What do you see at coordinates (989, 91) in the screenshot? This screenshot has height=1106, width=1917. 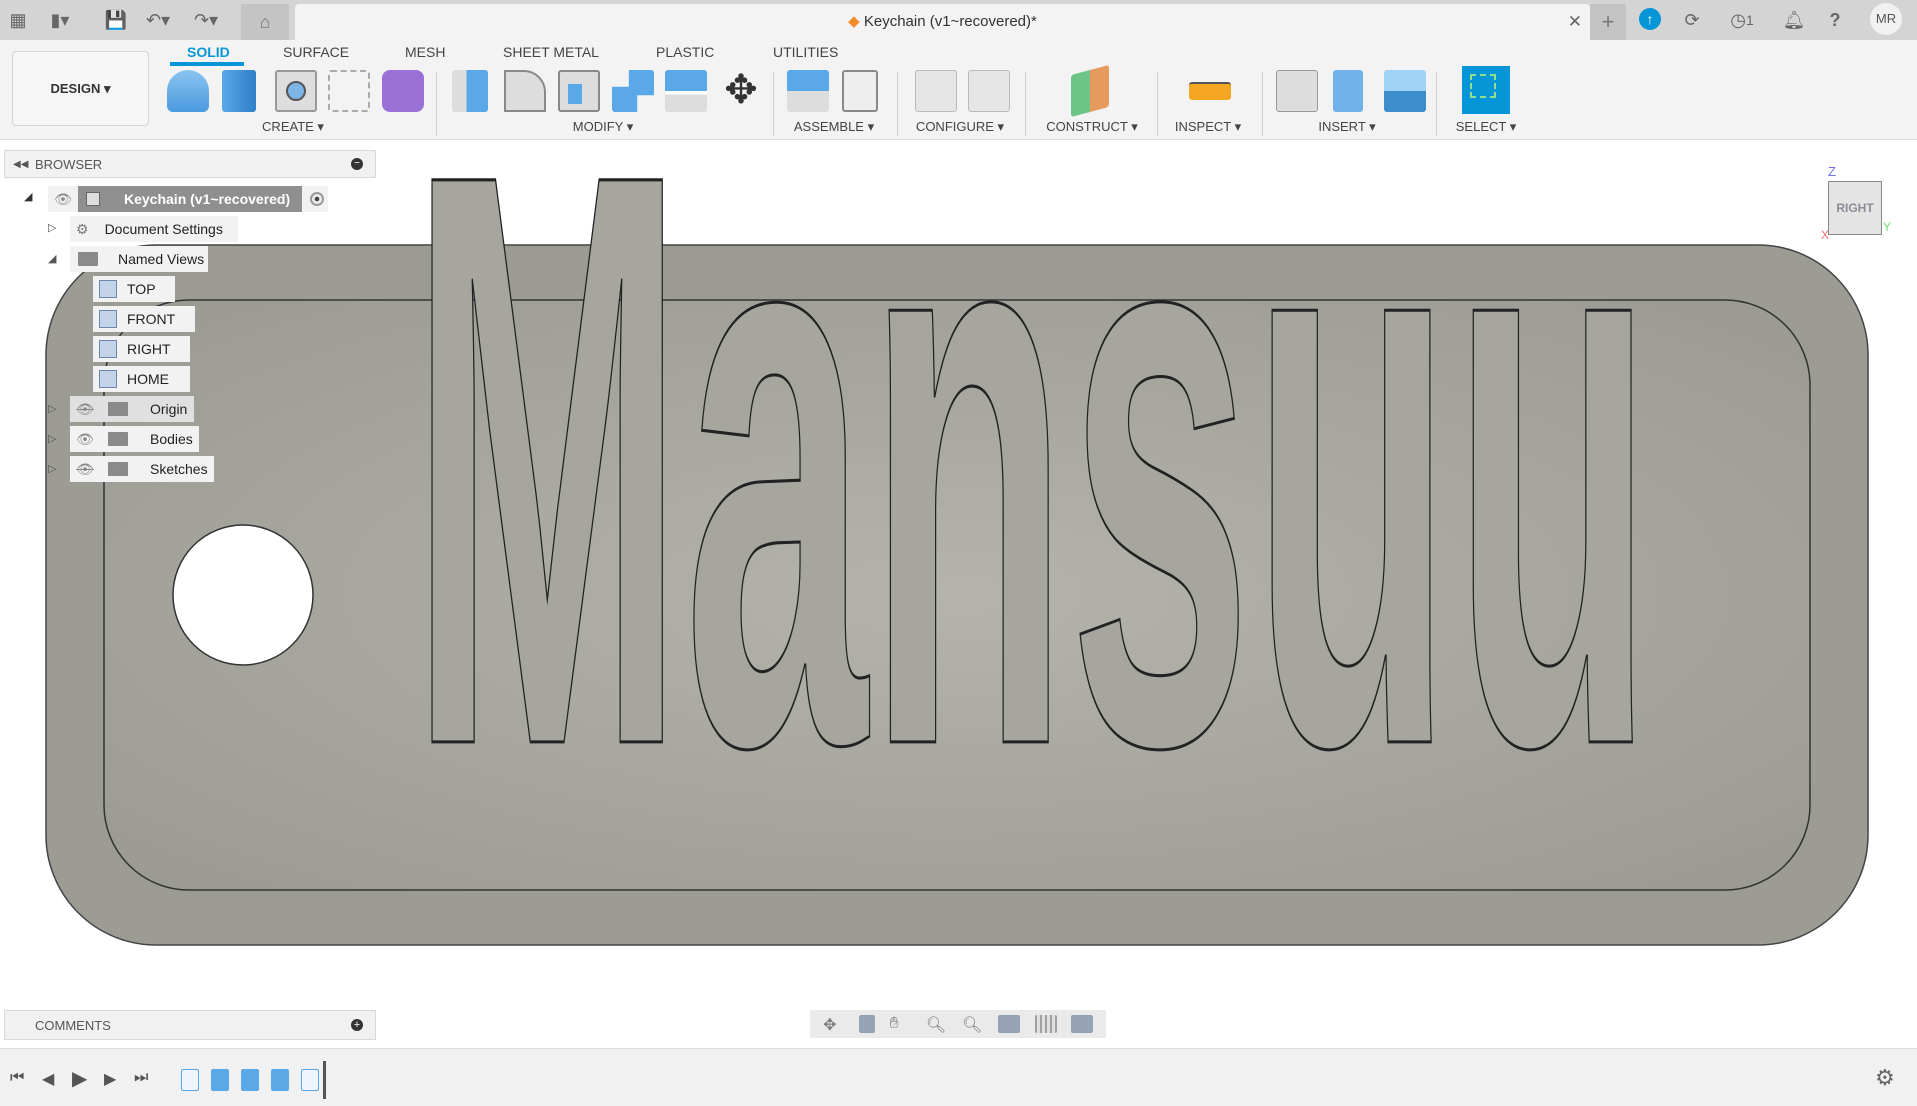 I see `configuration-table-icon` at bounding box center [989, 91].